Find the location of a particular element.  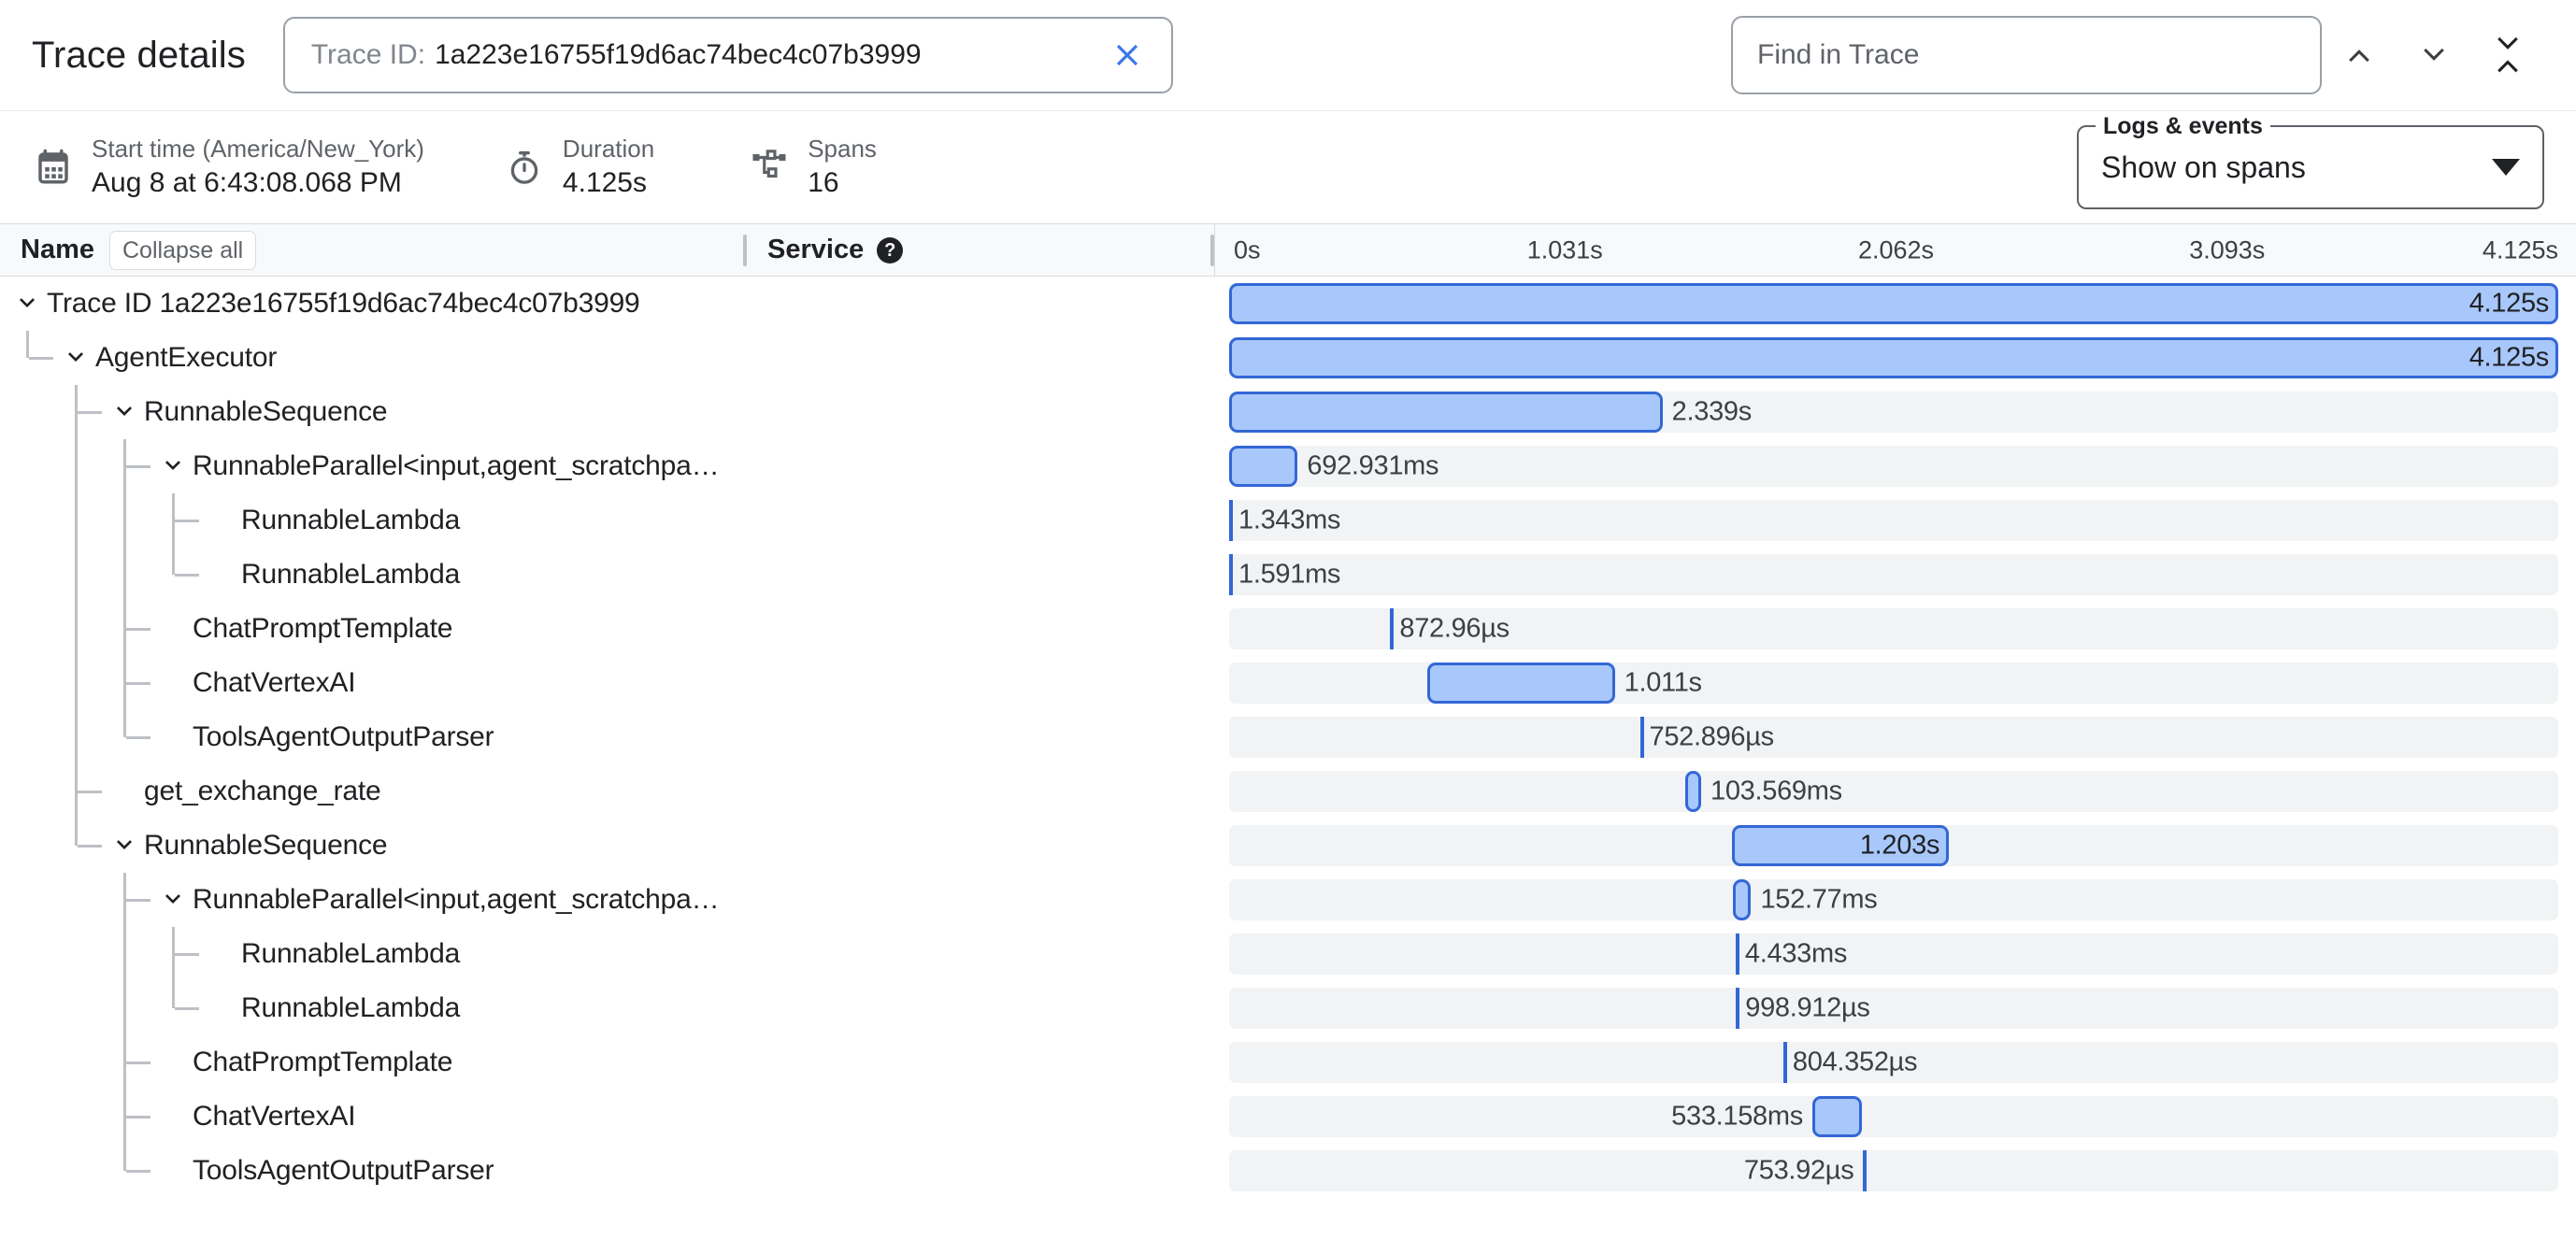

logs-and-events-select: Logs & events Show on spans is located at coordinates (2310, 161).